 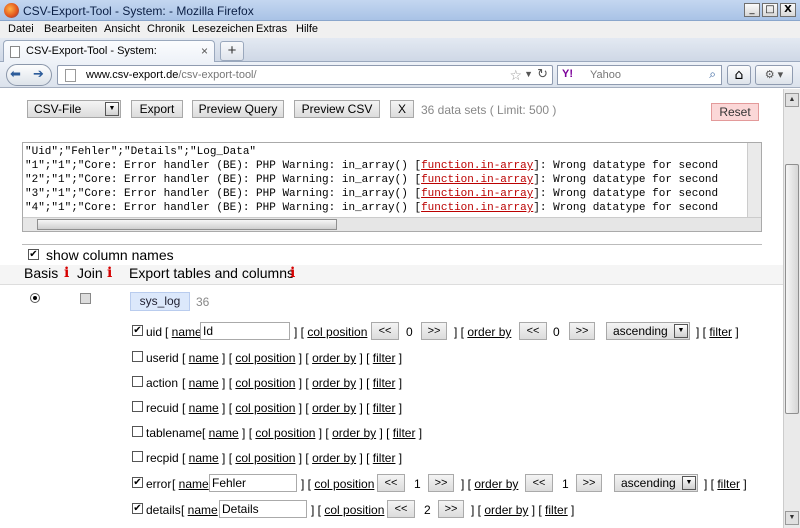 I want to click on addon-button: ⚙ ▾, so click(x=774, y=75).